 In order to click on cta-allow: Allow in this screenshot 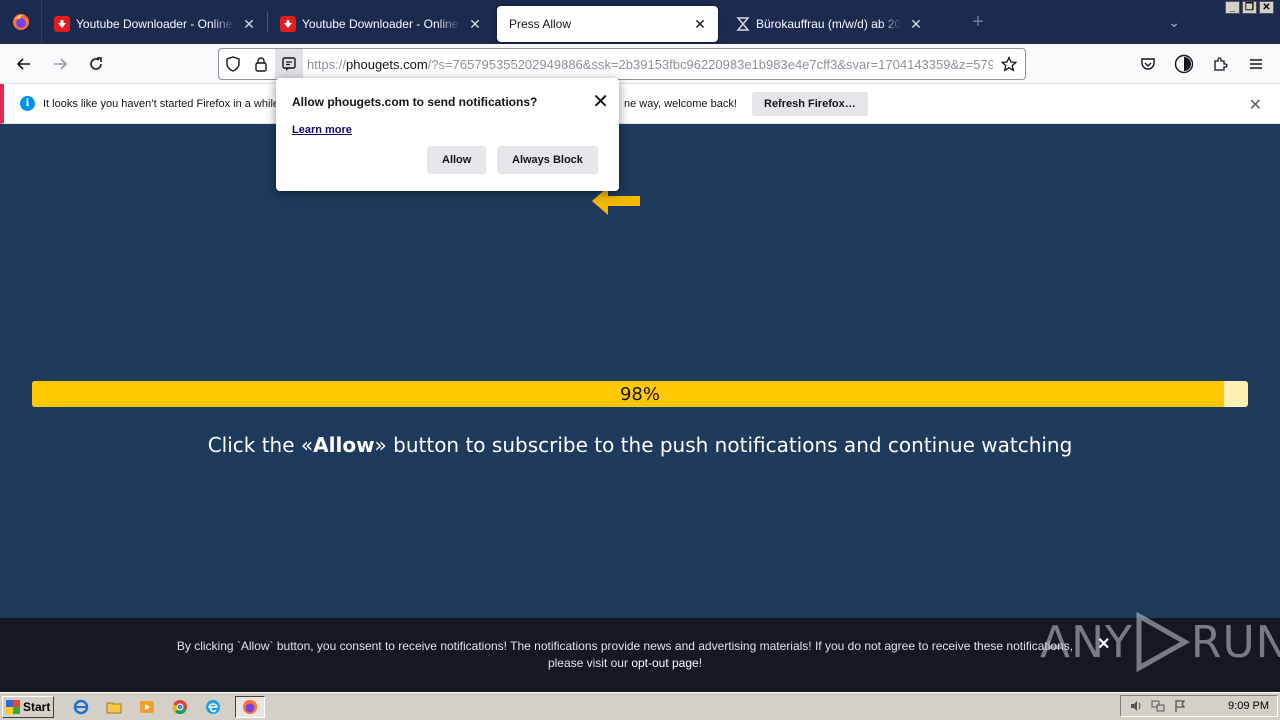, I will do `click(344, 445)`.